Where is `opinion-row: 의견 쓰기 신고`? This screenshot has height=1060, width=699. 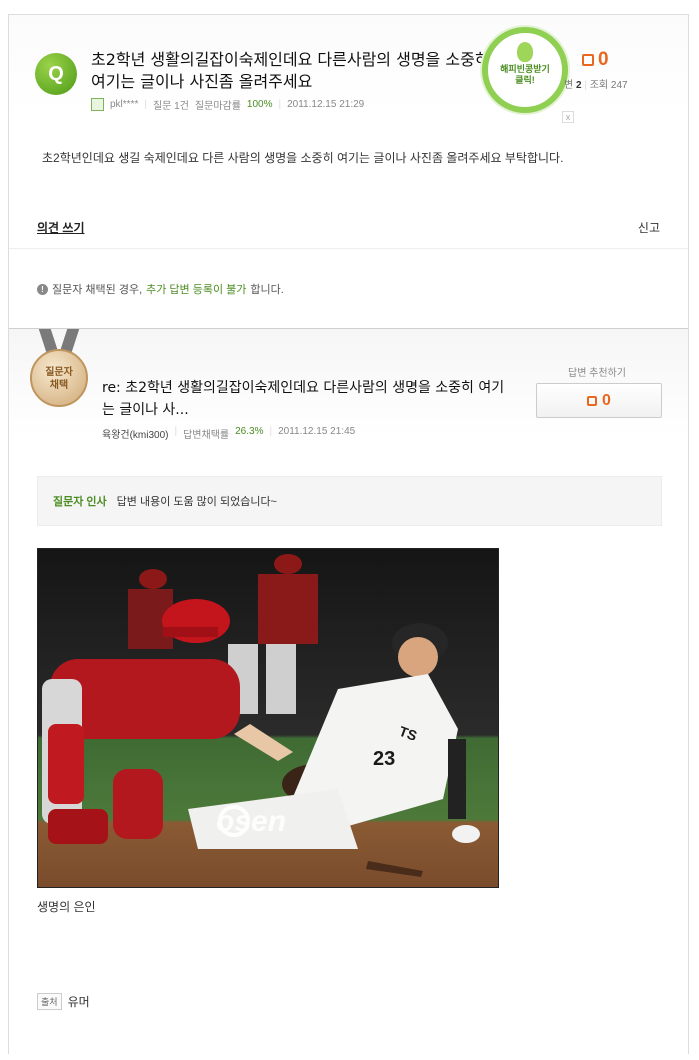
opinion-row: 의견 쓰기 신고 is located at coordinates (348, 232).